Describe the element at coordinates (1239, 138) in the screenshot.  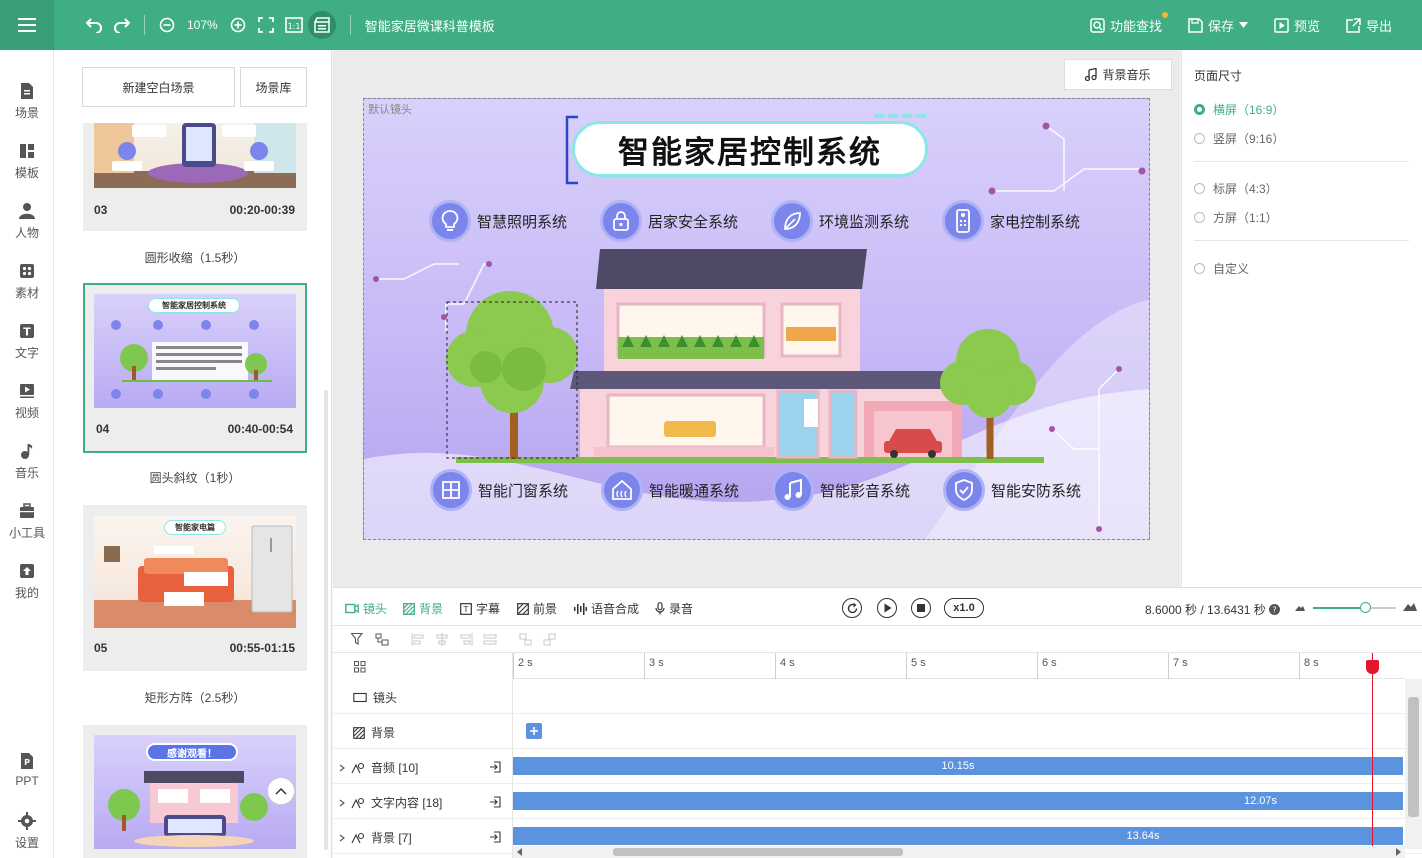
I see `size-option-portrait: 竖屏（9:16）` at that location.